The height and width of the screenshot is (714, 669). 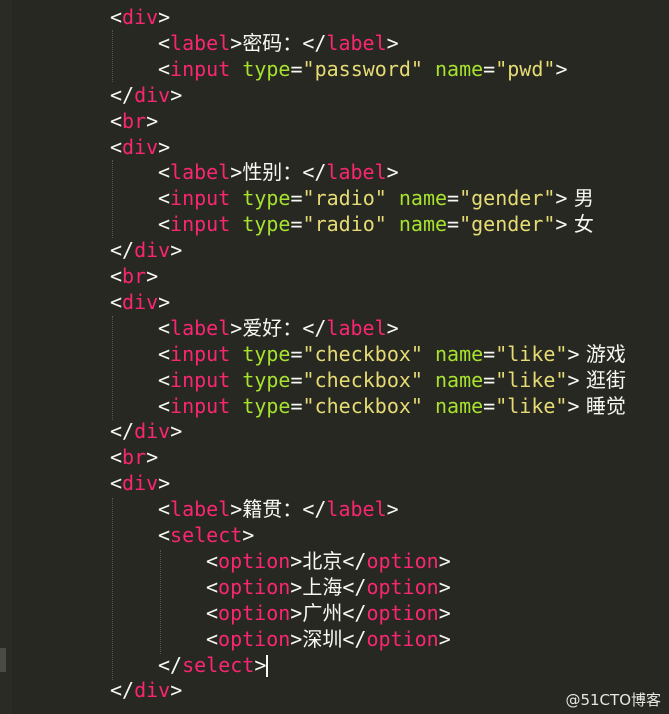 I want to click on tag-name-token: select, so click(x=218, y=664).